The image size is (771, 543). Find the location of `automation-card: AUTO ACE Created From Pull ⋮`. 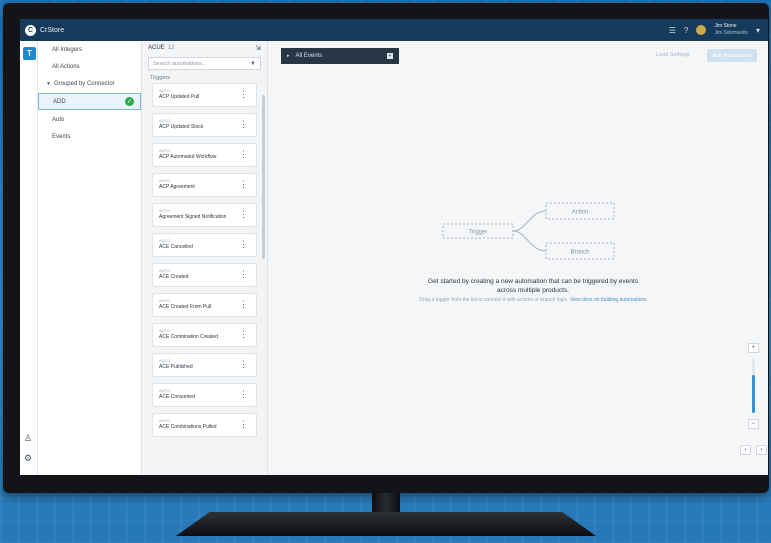

automation-card: AUTO ACE Created From Pull ⋮ is located at coordinates (204, 305).